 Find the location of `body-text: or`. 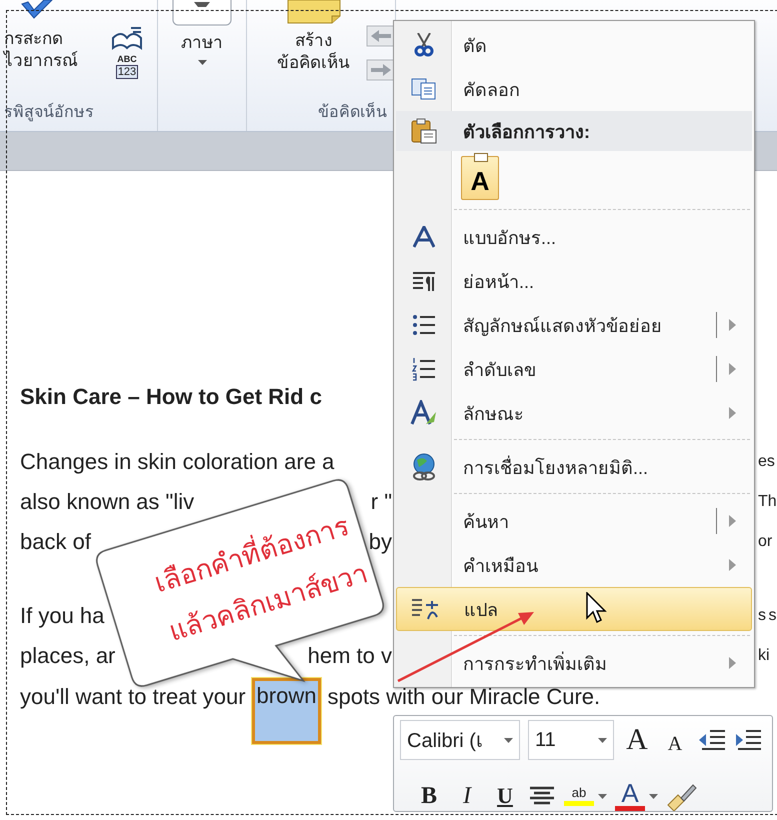

body-text: or is located at coordinates (765, 541).